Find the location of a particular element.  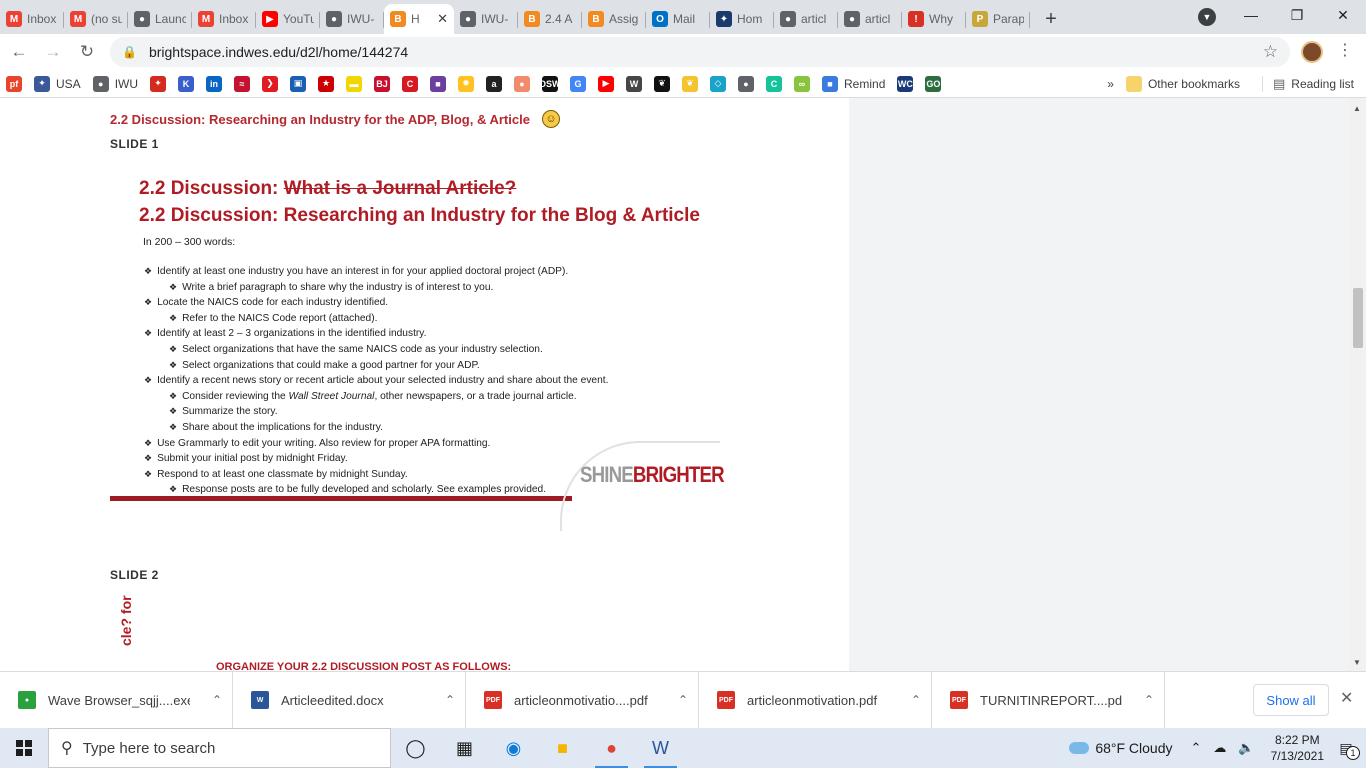

chrome-icon: ● is located at coordinates (611, 748).